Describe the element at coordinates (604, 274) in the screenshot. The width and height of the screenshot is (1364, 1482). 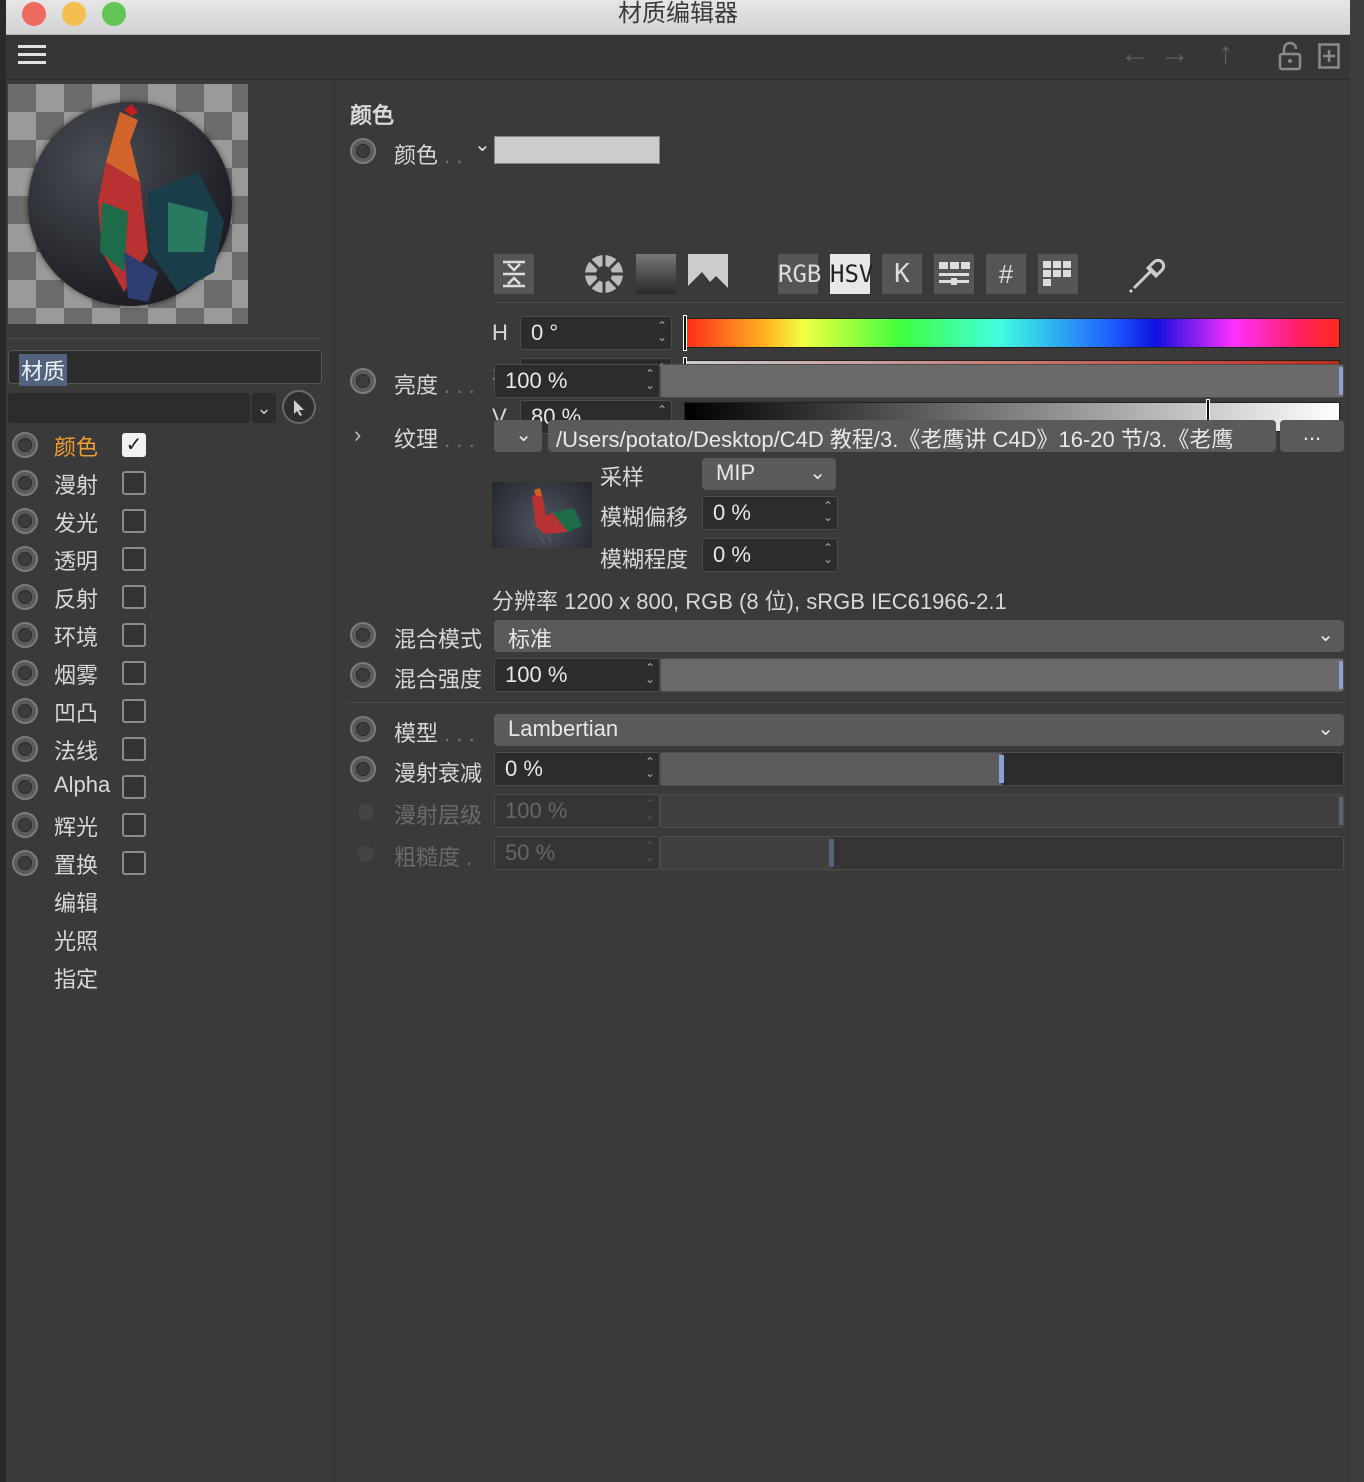
I see `color-wheel-icon` at that location.